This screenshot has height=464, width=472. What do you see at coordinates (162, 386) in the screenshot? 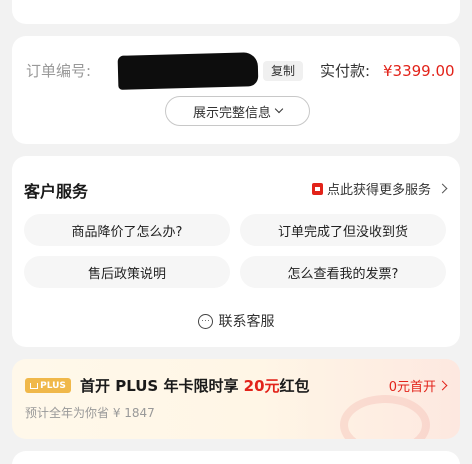
I see `plus-title-prefix: 首开 PLUS 年卡限时享` at bounding box center [162, 386].